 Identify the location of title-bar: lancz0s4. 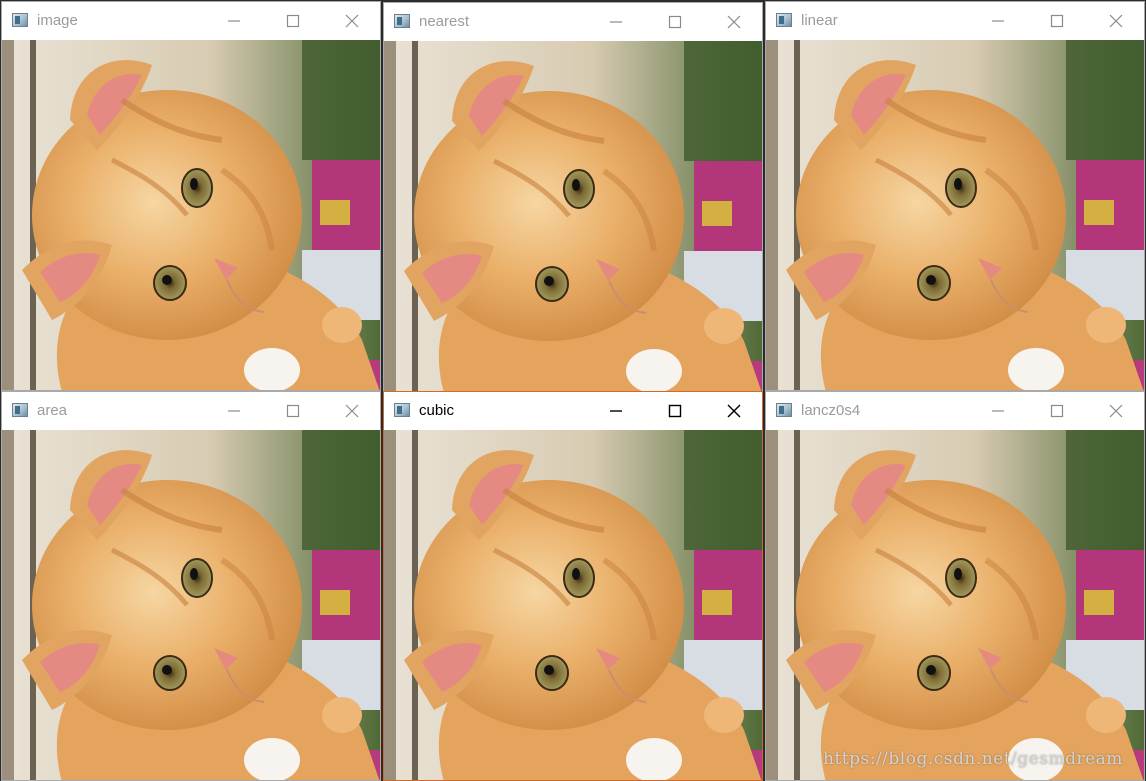
(955, 411).